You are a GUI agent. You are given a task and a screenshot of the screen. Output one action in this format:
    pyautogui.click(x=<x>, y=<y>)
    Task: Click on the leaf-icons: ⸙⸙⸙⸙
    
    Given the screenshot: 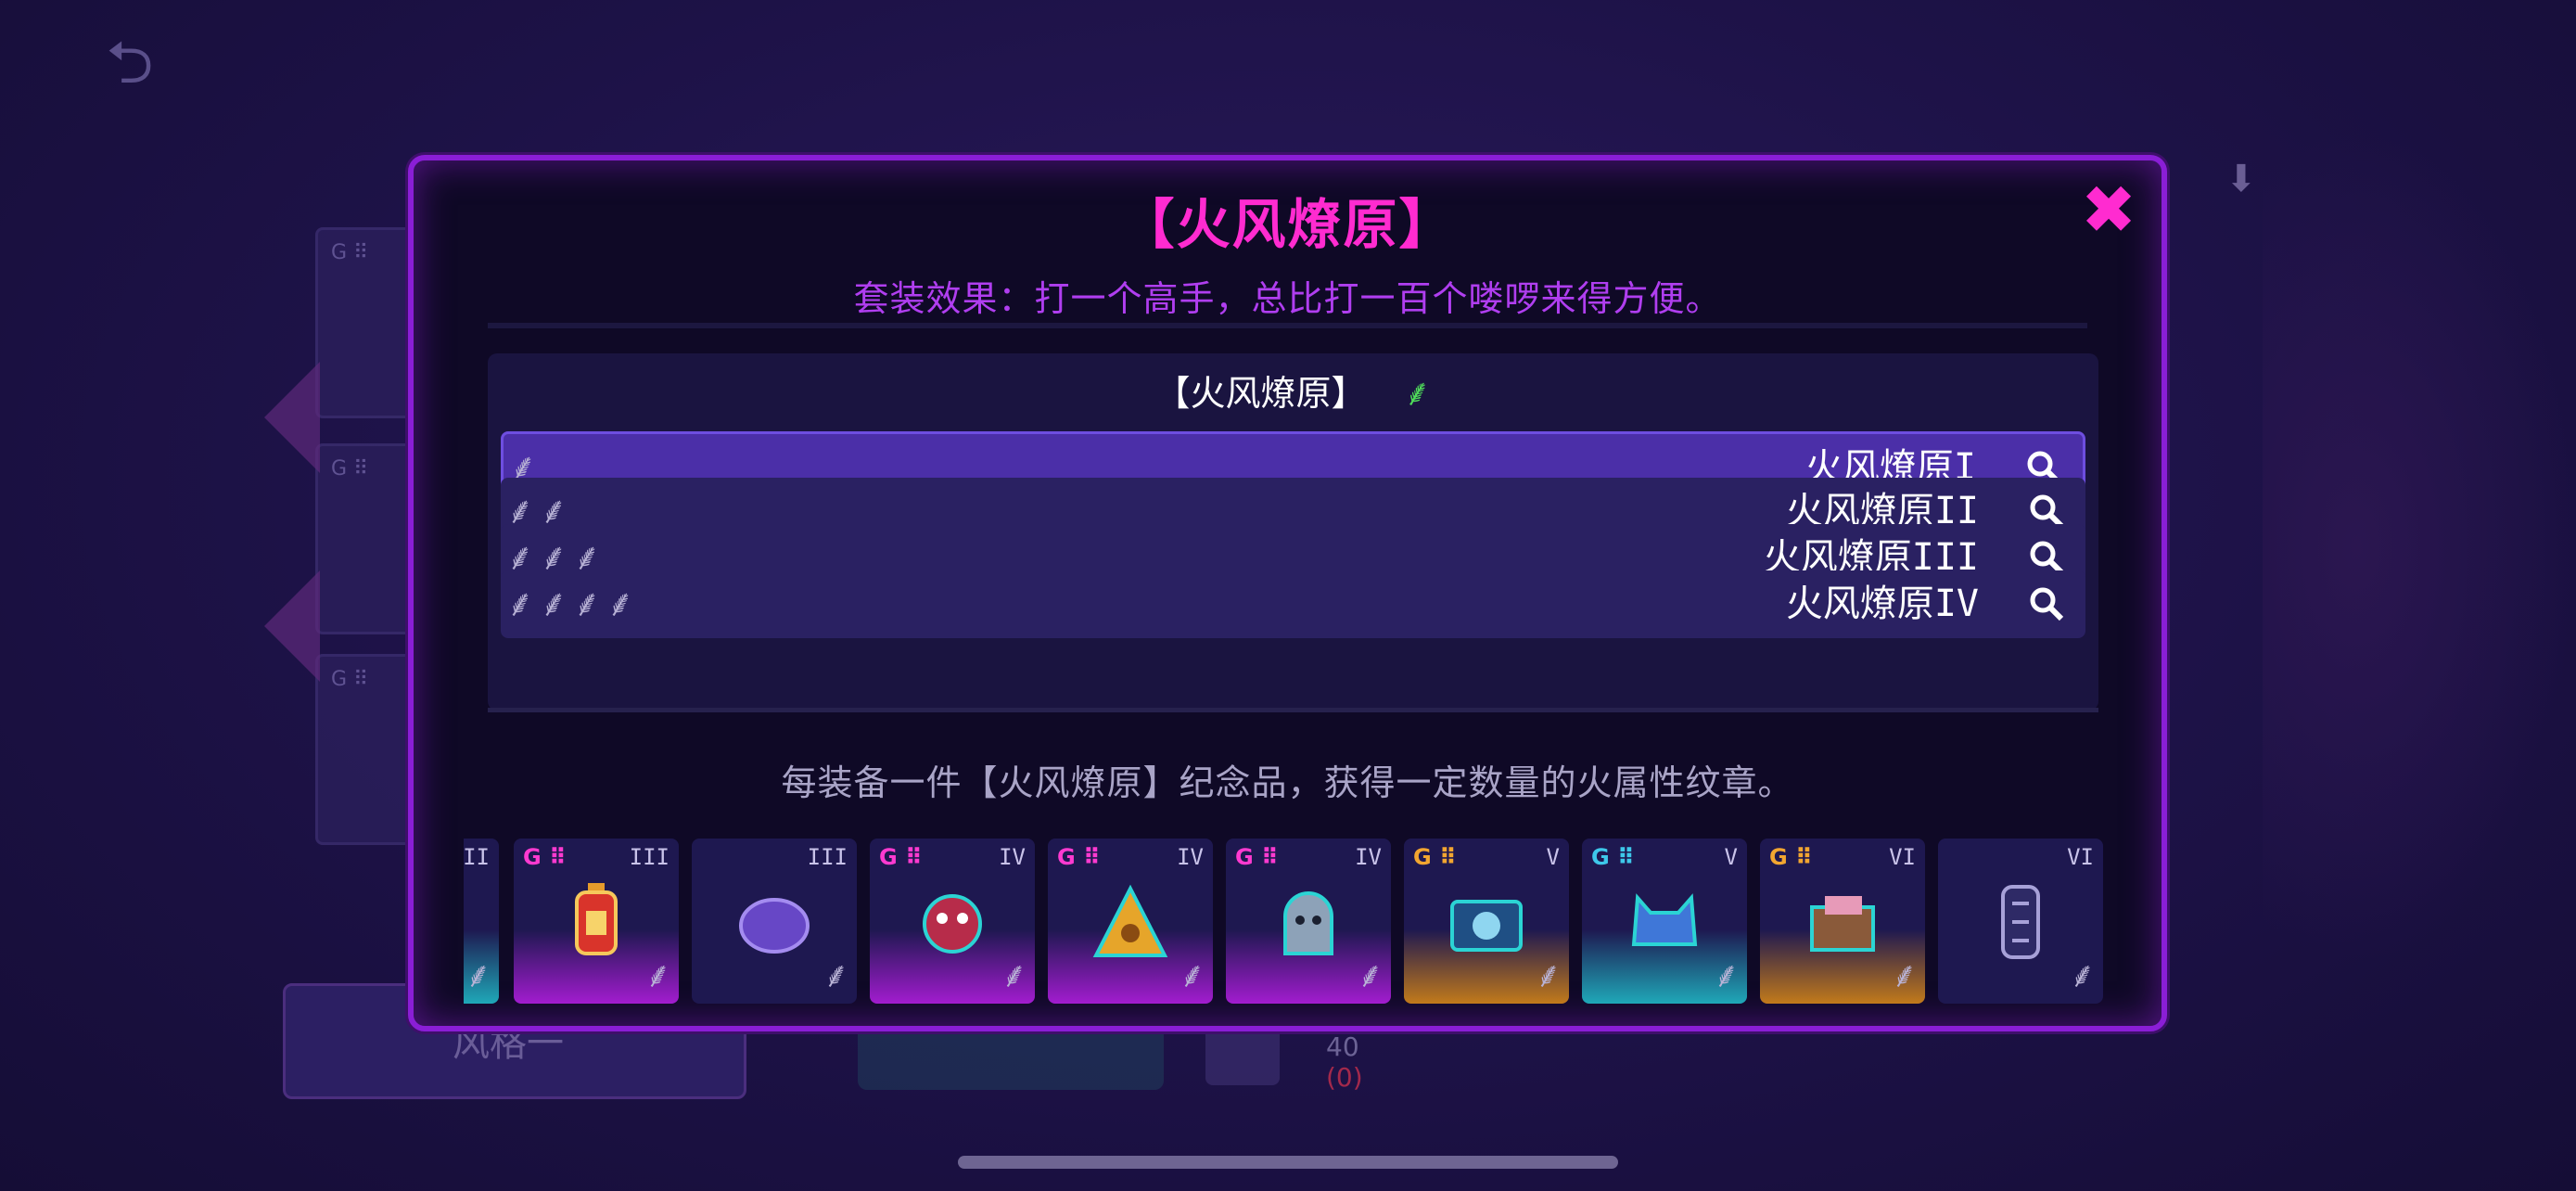 What is the action you would take?
    pyautogui.click(x=573, y=604)
    